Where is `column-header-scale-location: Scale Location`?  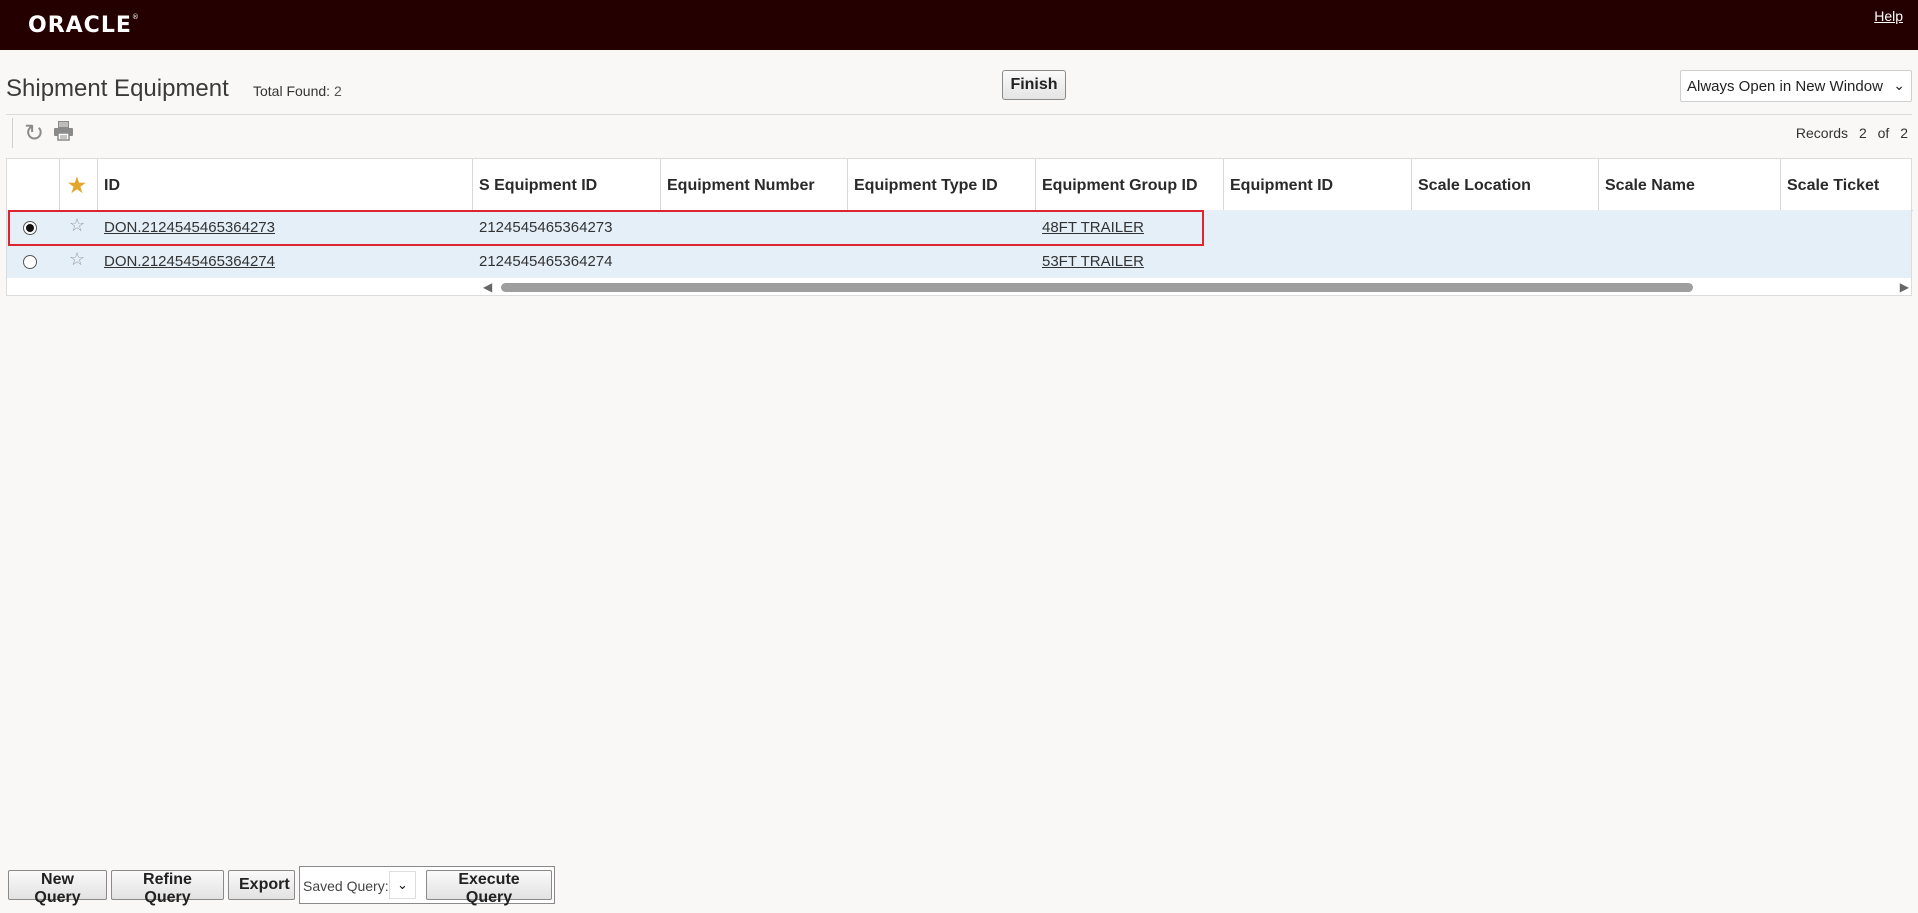 column-header-scale-location: Scale Location is located at coordinates (1505, 184).